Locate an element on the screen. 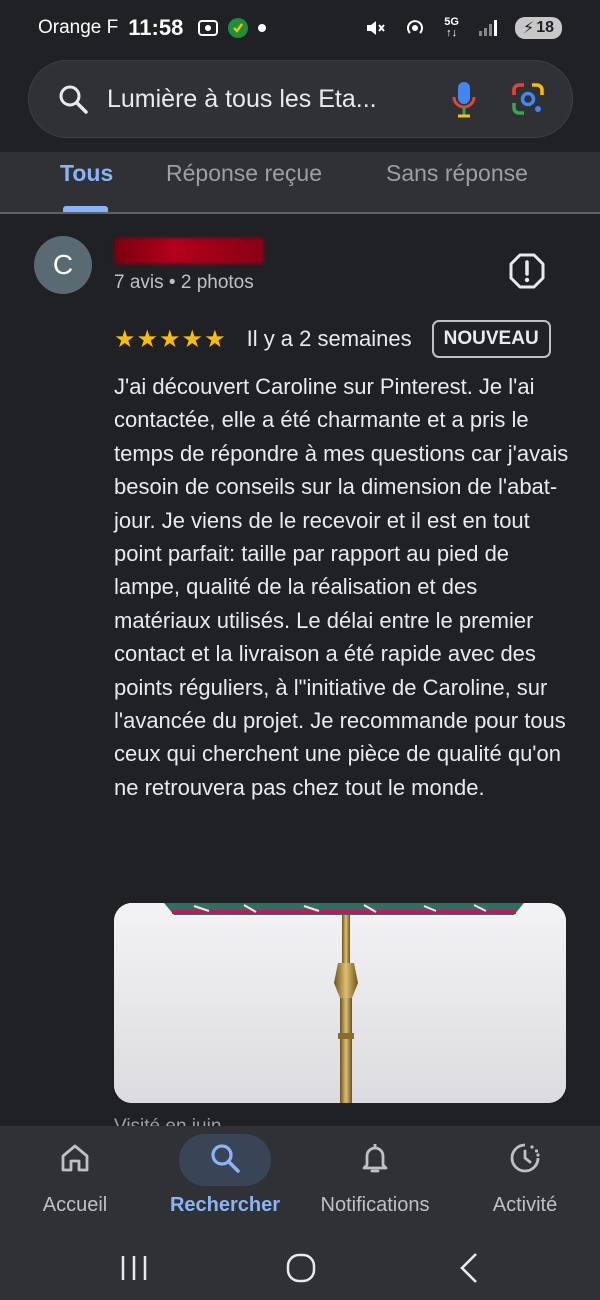 This screenshot has height=1300, width=600. bell-icon is located at coordinates (375, 1160).